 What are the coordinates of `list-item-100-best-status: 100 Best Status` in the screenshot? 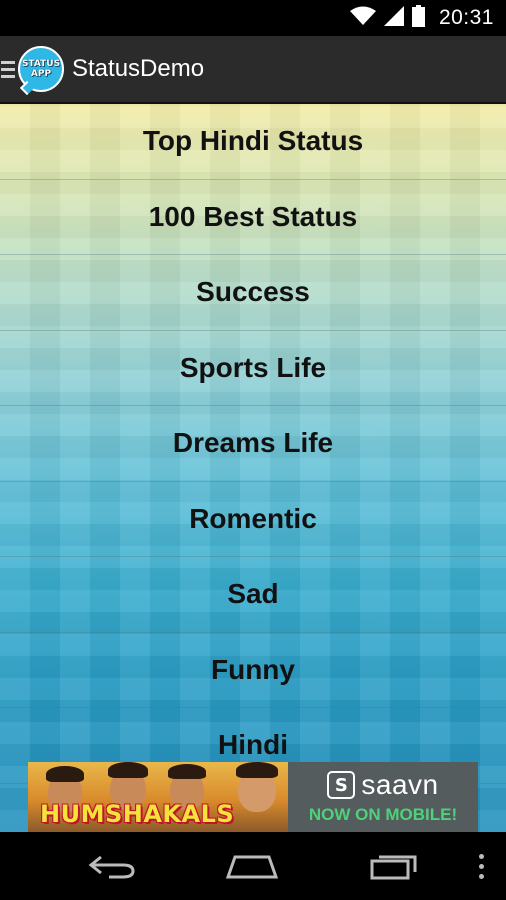 It's located at (253, 217).